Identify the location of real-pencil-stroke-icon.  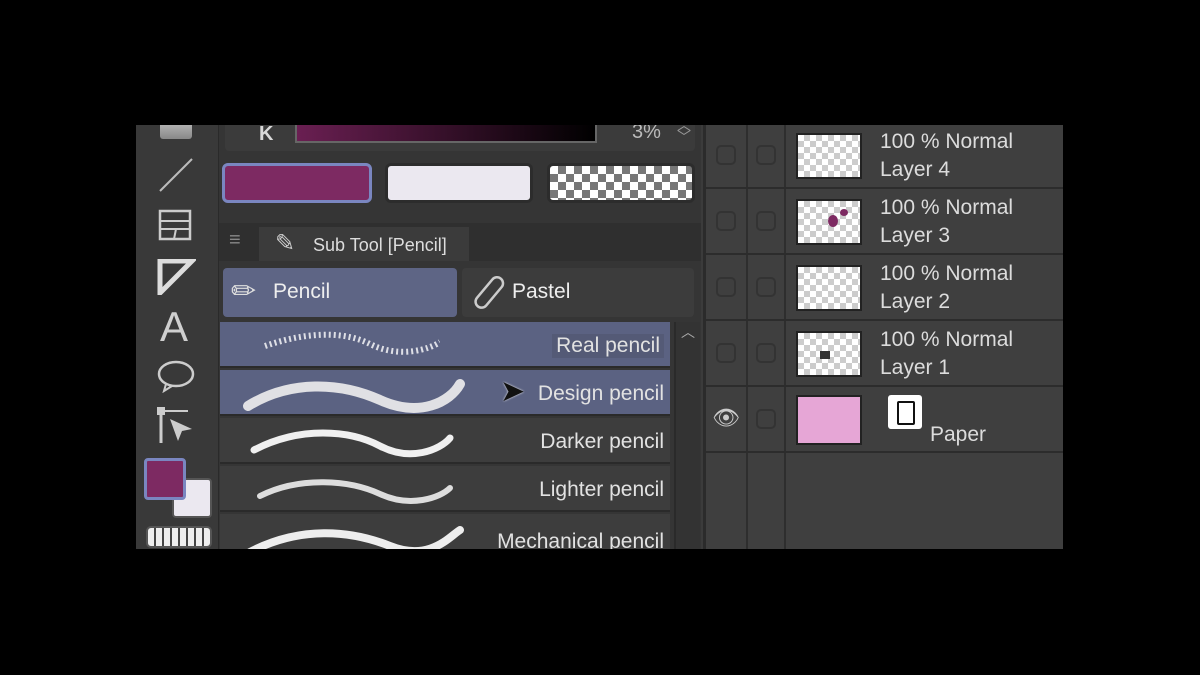
(352, 343).